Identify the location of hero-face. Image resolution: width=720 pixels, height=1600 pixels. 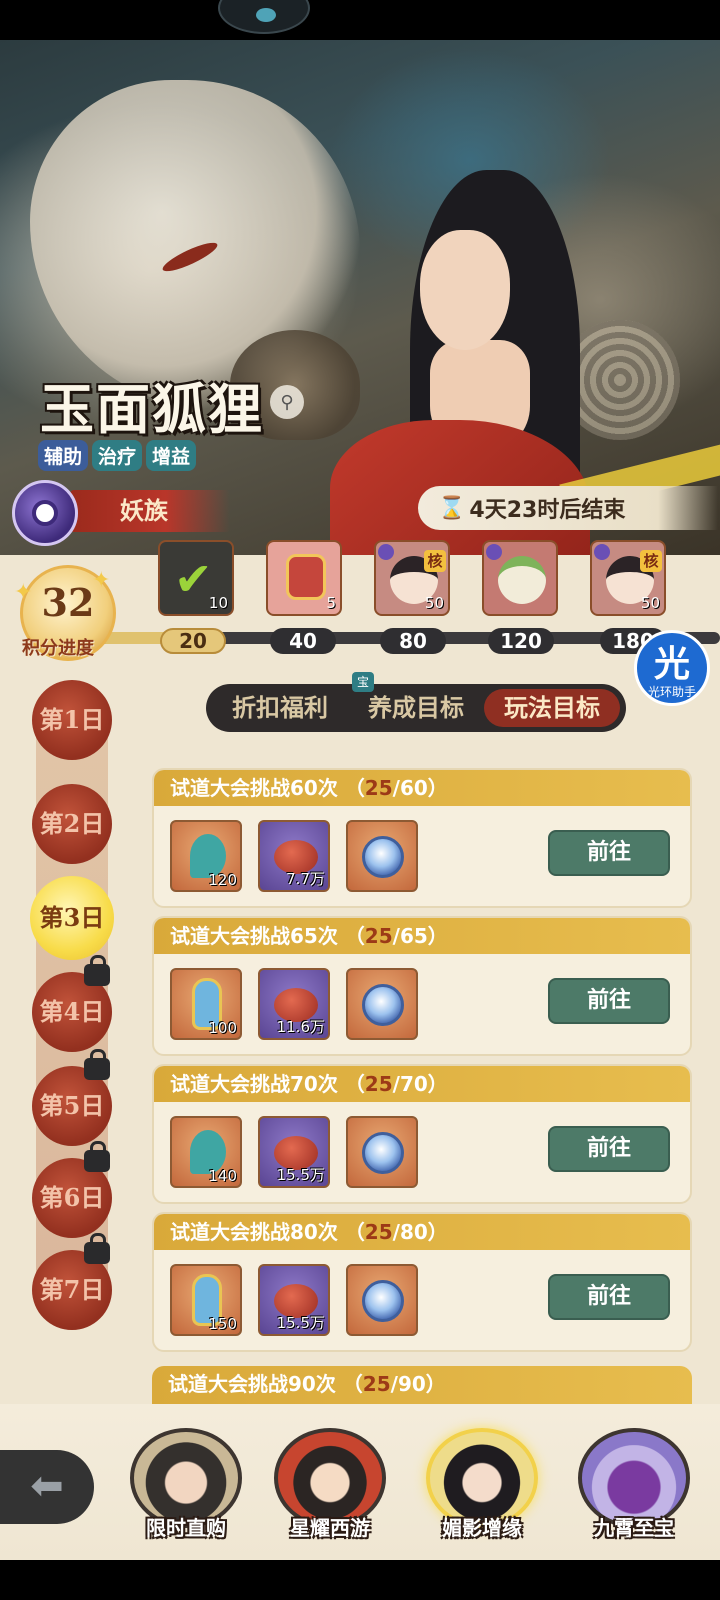
(465, 290).